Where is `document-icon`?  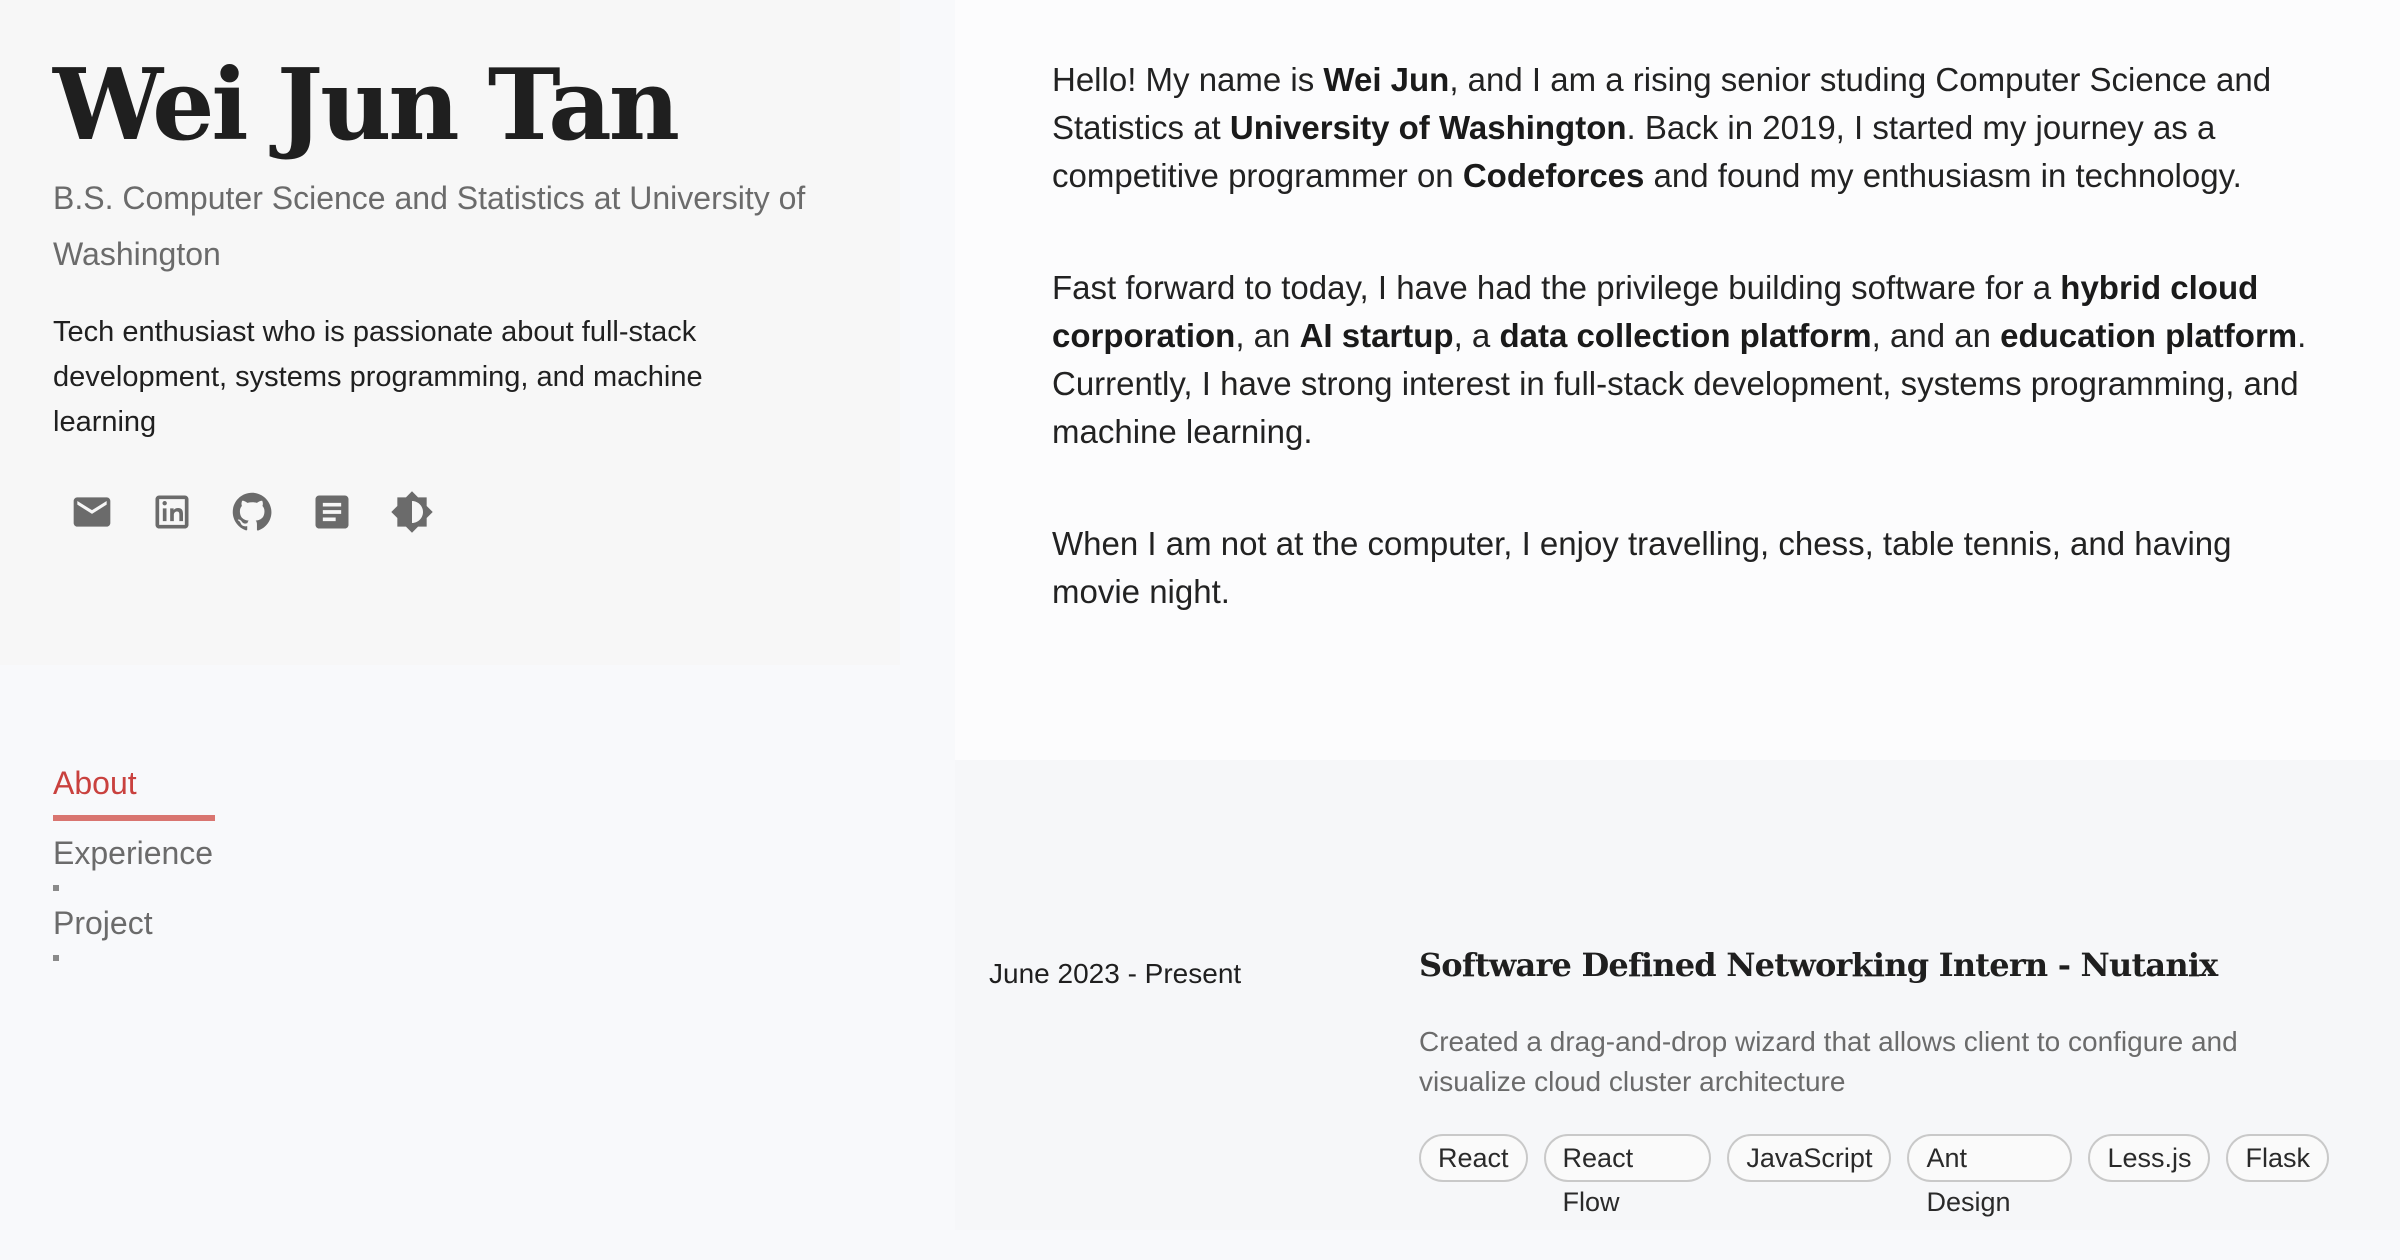
document-icon is located at coordinates (332, 512).